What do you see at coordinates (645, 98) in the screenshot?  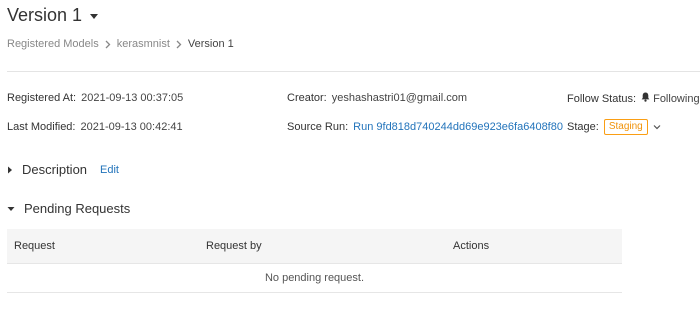 I see `bell-icon` at bounding box center [645, 98].